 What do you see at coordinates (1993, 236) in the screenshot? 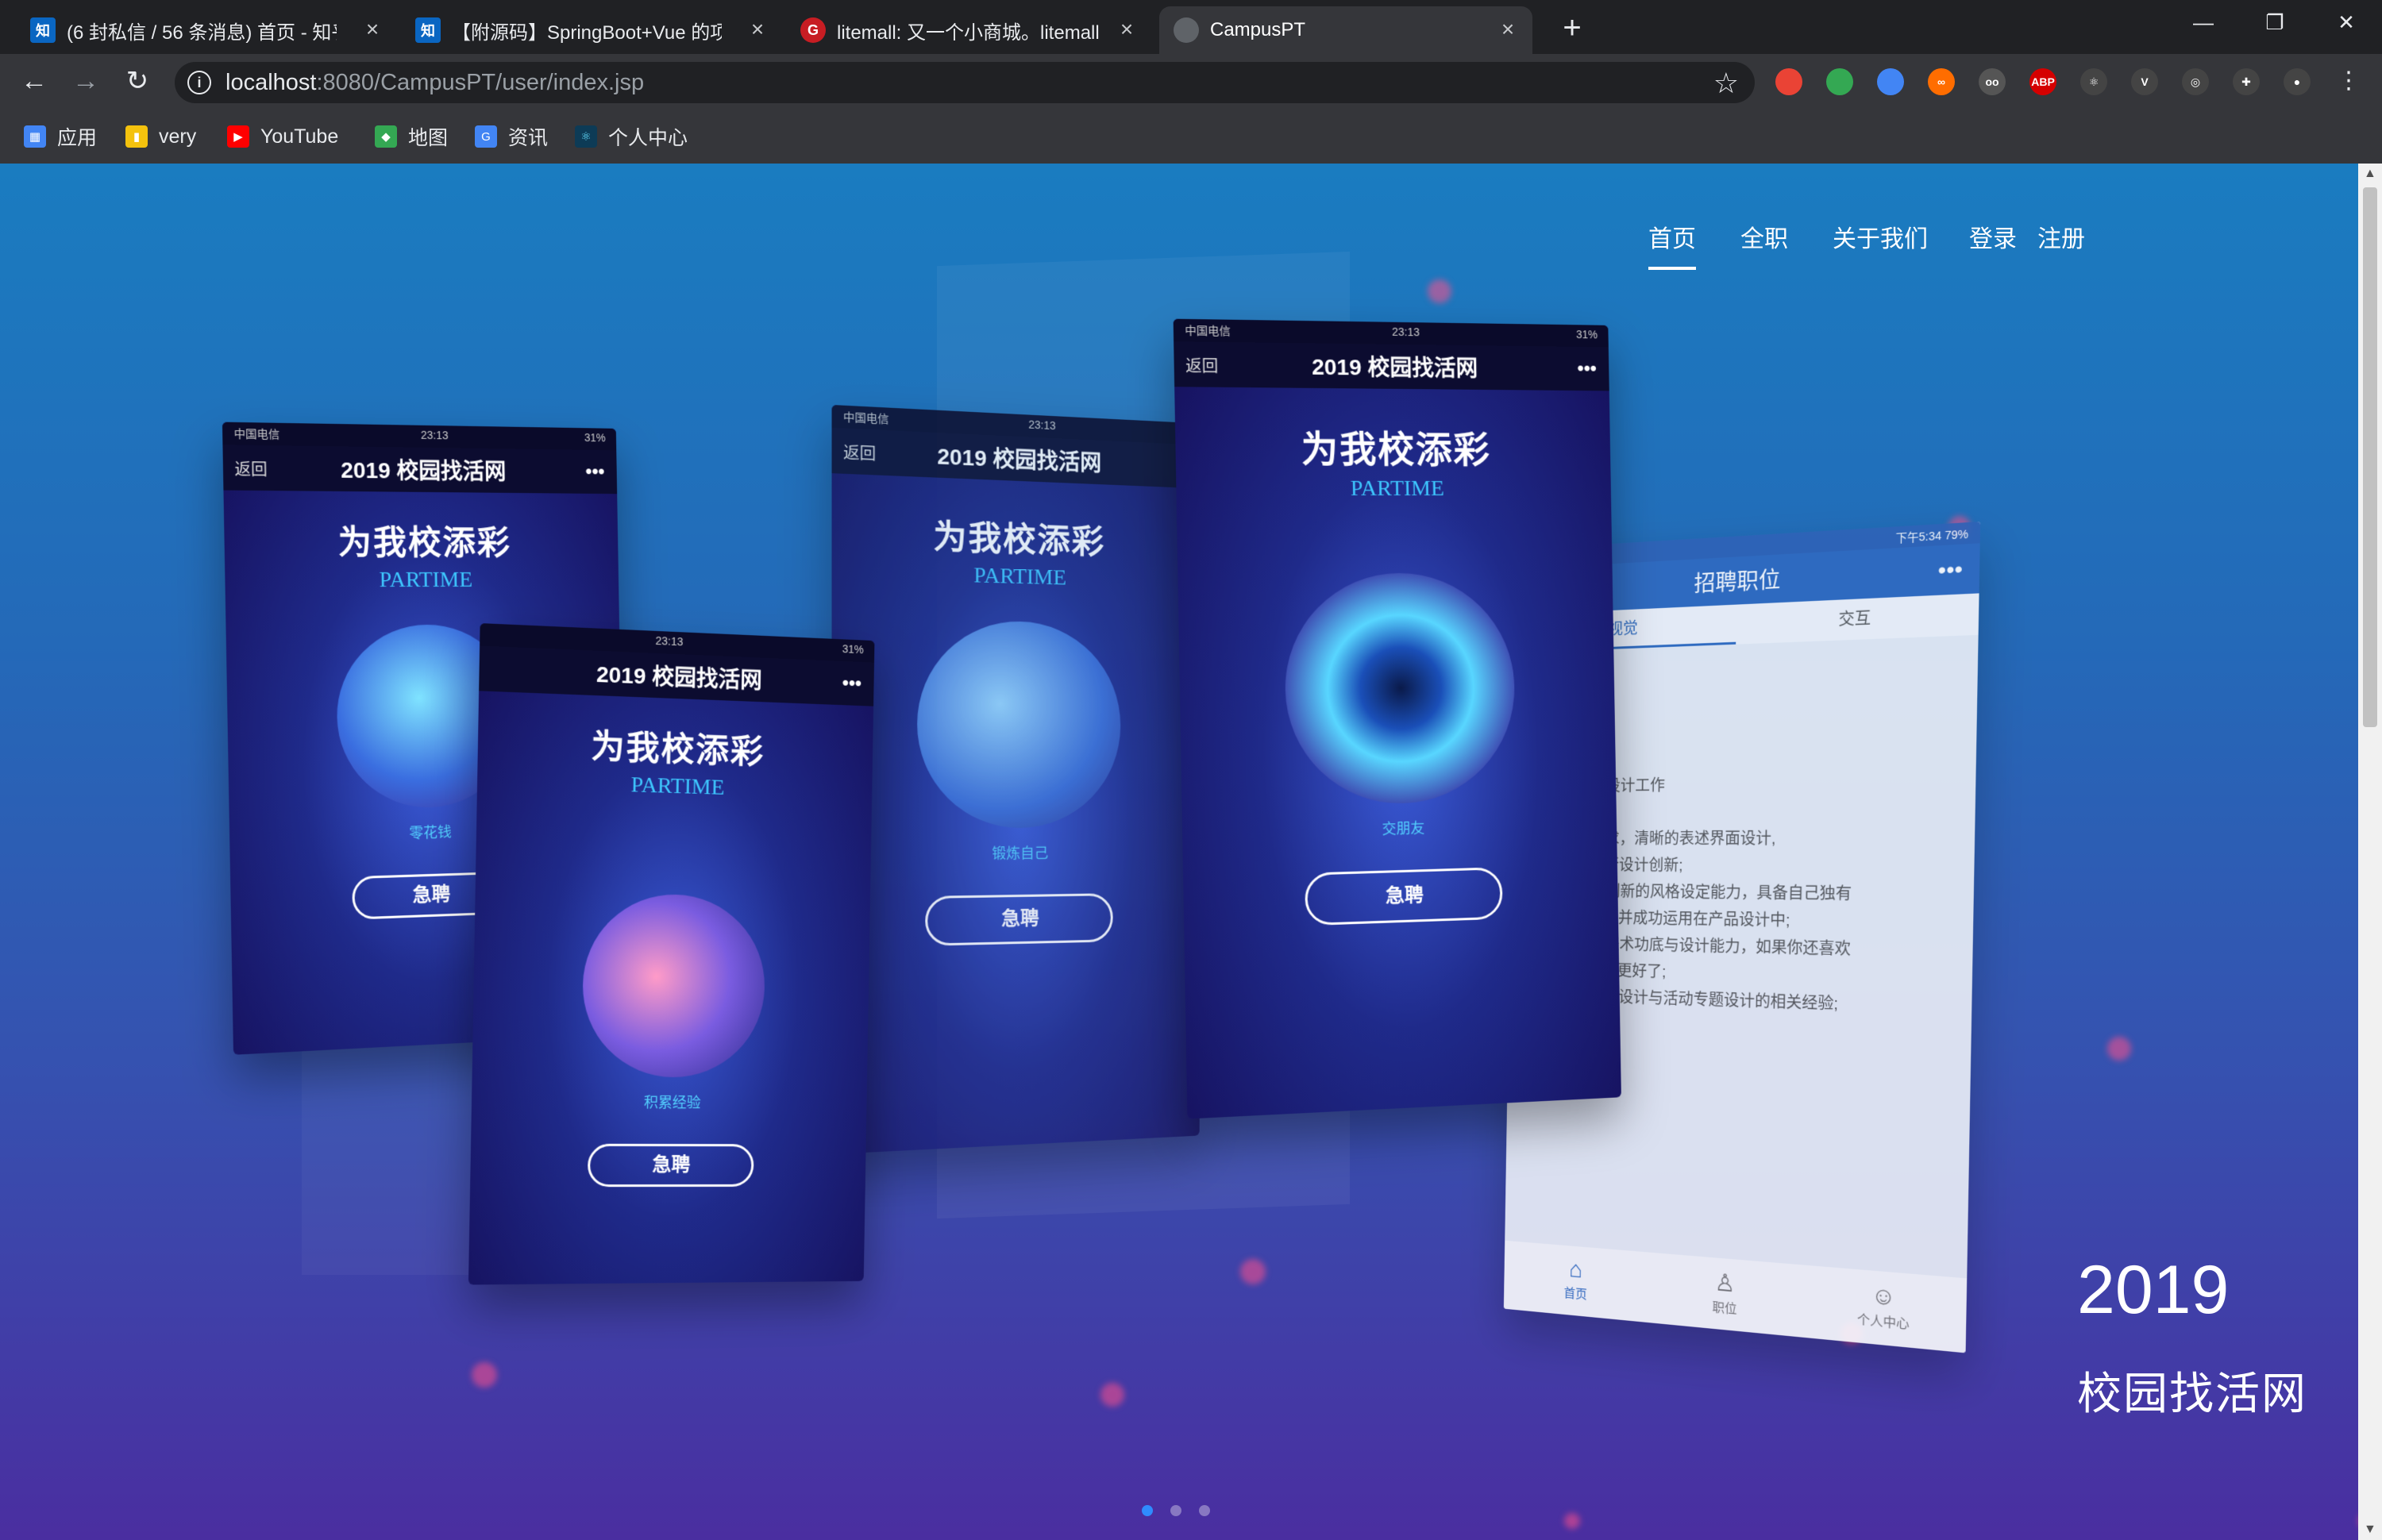
I see `nav-login: 登录` at bounding box center [1993, 236].